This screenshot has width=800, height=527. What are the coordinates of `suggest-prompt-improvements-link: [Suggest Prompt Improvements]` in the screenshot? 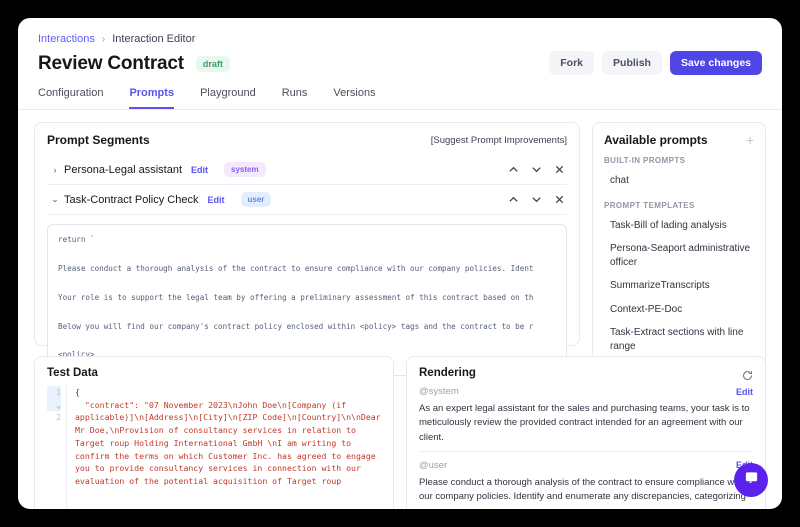 It's located at (499, 140).